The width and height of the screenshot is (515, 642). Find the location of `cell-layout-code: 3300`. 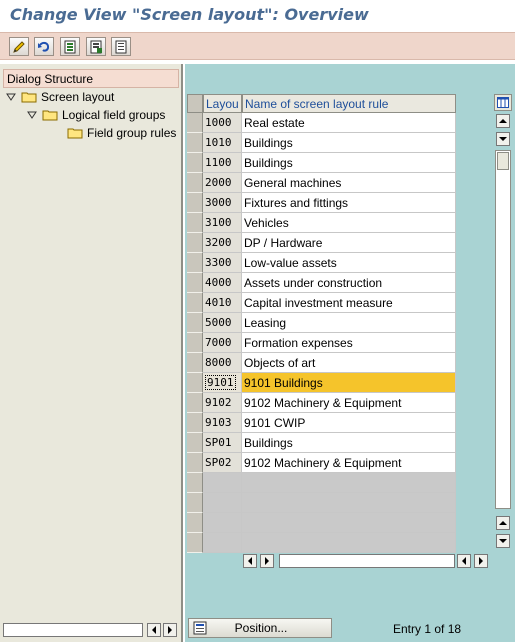

cell-layout-code: 3300 is located at coordinates (222, 263).